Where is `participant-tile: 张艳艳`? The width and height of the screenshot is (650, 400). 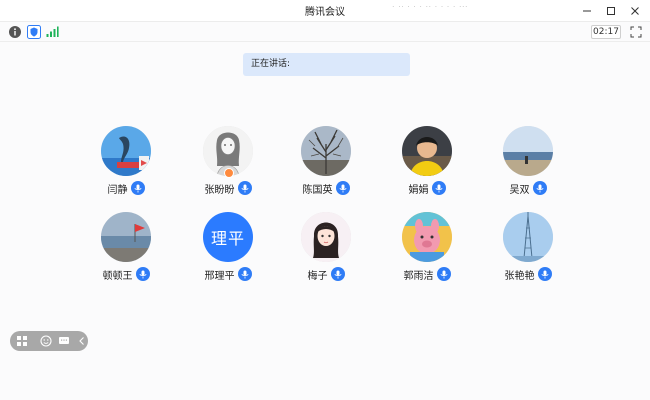 participant-tile: 张艳艳 is located at coordinates (528, 249).